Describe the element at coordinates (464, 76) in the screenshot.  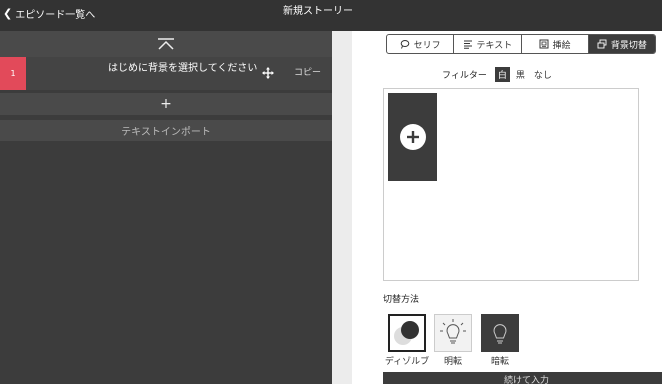
I see `filter-label: フィルター` at that location.